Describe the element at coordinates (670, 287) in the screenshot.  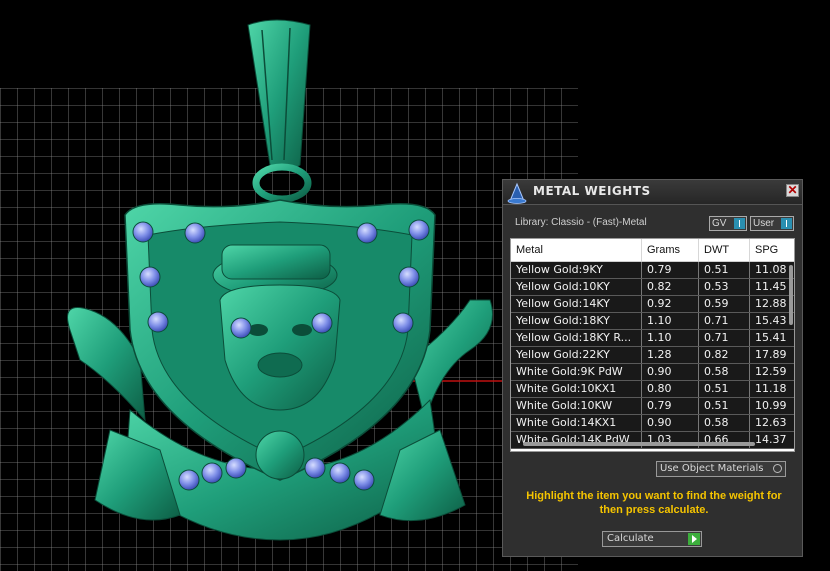
I see `grams-cell: 0.82` at that location.